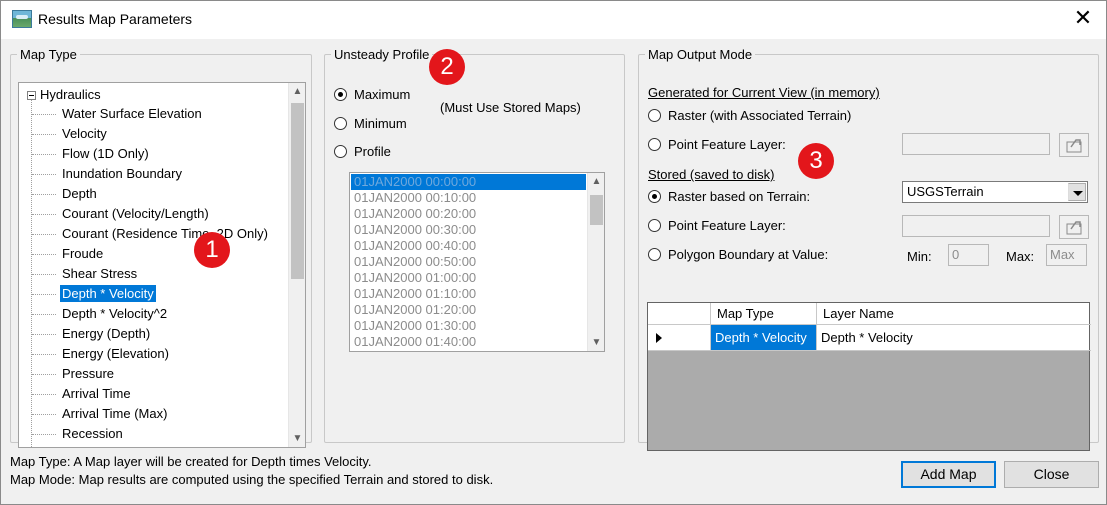 The height and width of the screenshot is (505, 1107). Describe the element at coordinates (659, 338) in the screenshot. I see `current-row-arrow-icon` at that location.